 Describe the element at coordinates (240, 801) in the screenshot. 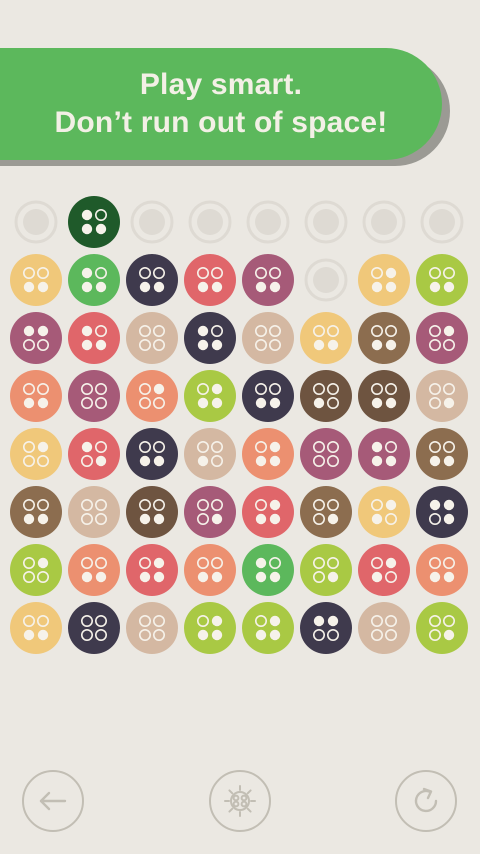

I see `settings-button` at that location.